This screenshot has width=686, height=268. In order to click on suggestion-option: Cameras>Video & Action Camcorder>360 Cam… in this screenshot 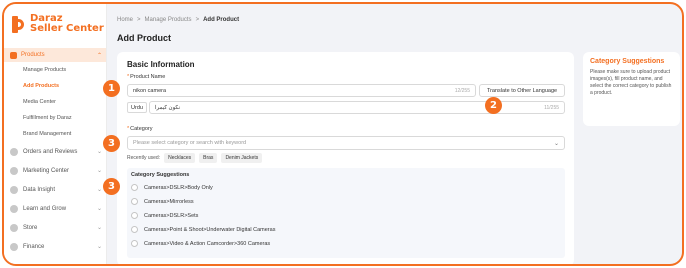, I will do `click(200, 243)`.